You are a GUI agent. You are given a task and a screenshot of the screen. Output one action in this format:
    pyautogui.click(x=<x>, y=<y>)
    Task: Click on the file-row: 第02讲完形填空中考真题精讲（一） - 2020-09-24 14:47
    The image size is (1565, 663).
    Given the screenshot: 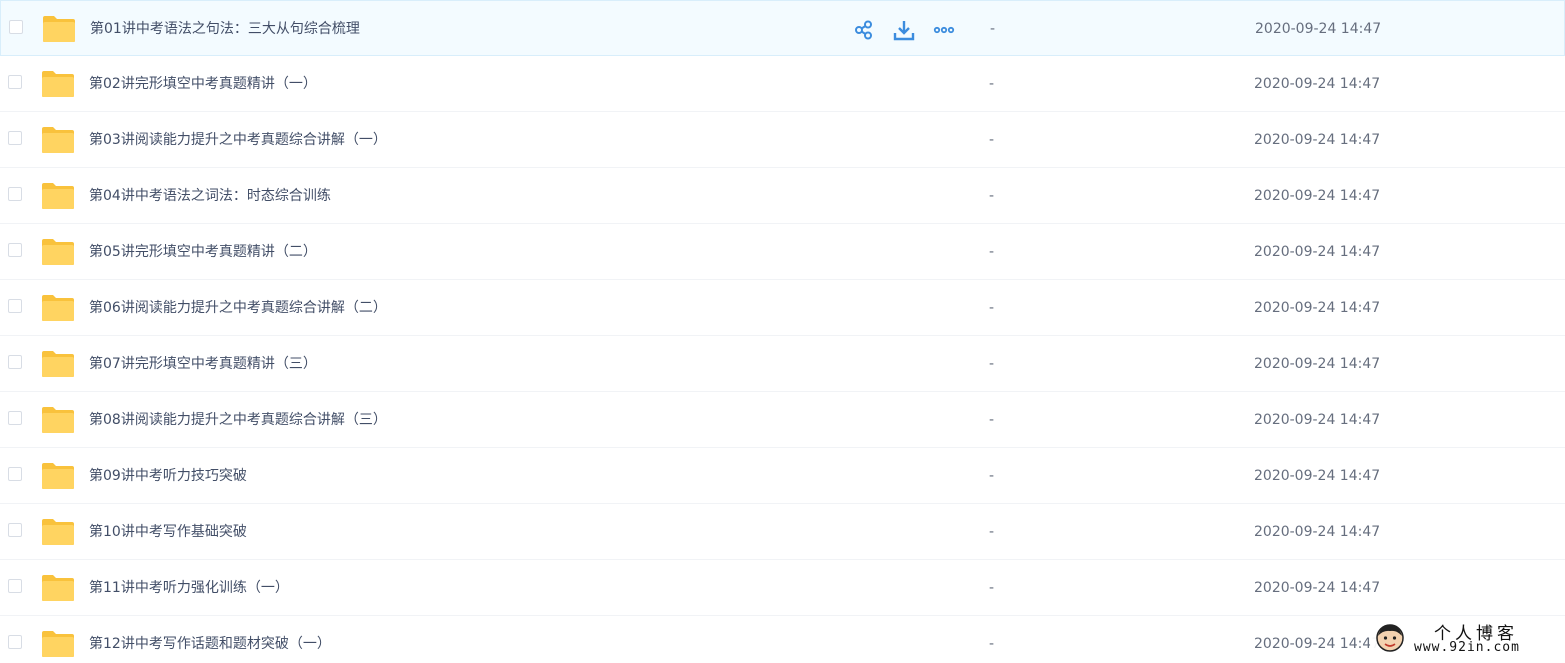 What is the action you would take?
    pyautogui.click(x=782, y=84)
    